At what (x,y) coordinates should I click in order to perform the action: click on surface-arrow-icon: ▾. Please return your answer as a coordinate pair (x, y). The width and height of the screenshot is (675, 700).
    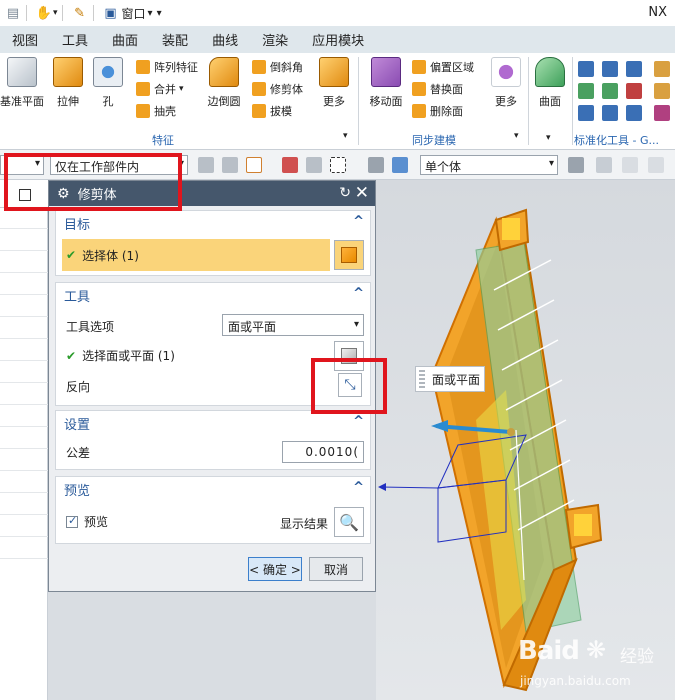
    Looking at the image, I should click on (548, 138).